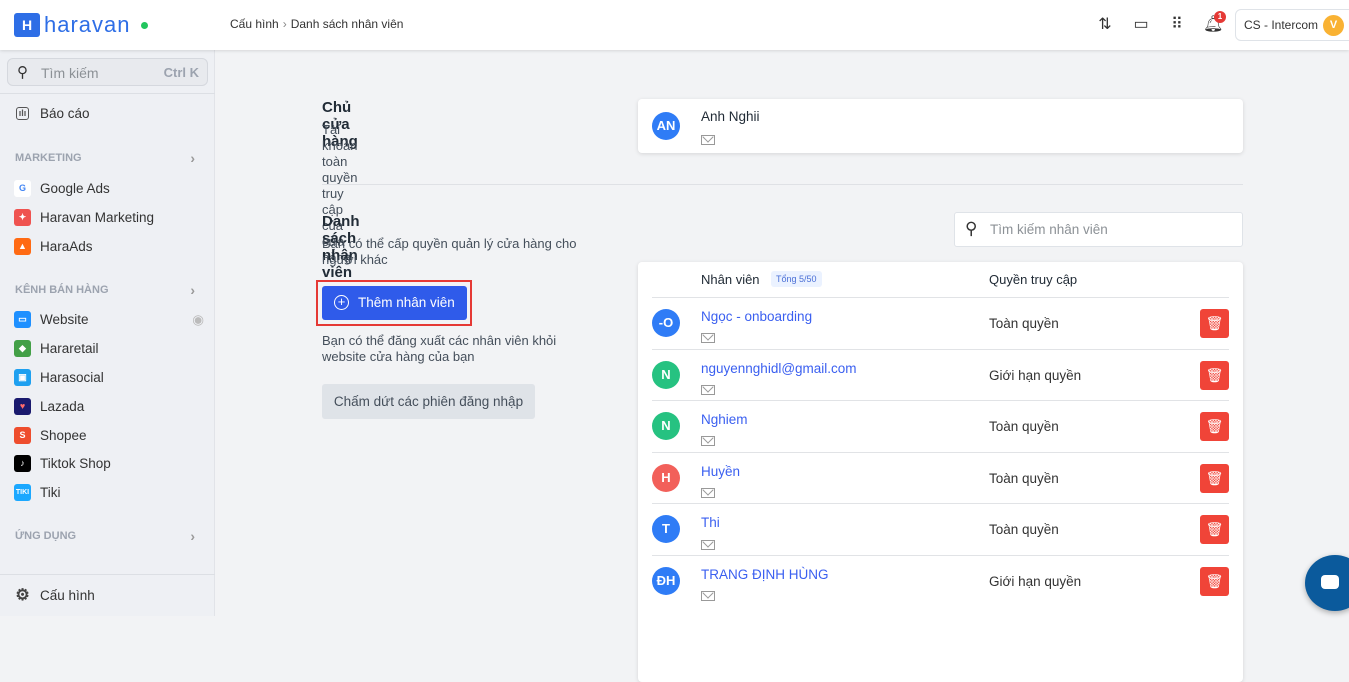  I want to click on add-staff-label: Thêm nhân viên, so click(406, 302).